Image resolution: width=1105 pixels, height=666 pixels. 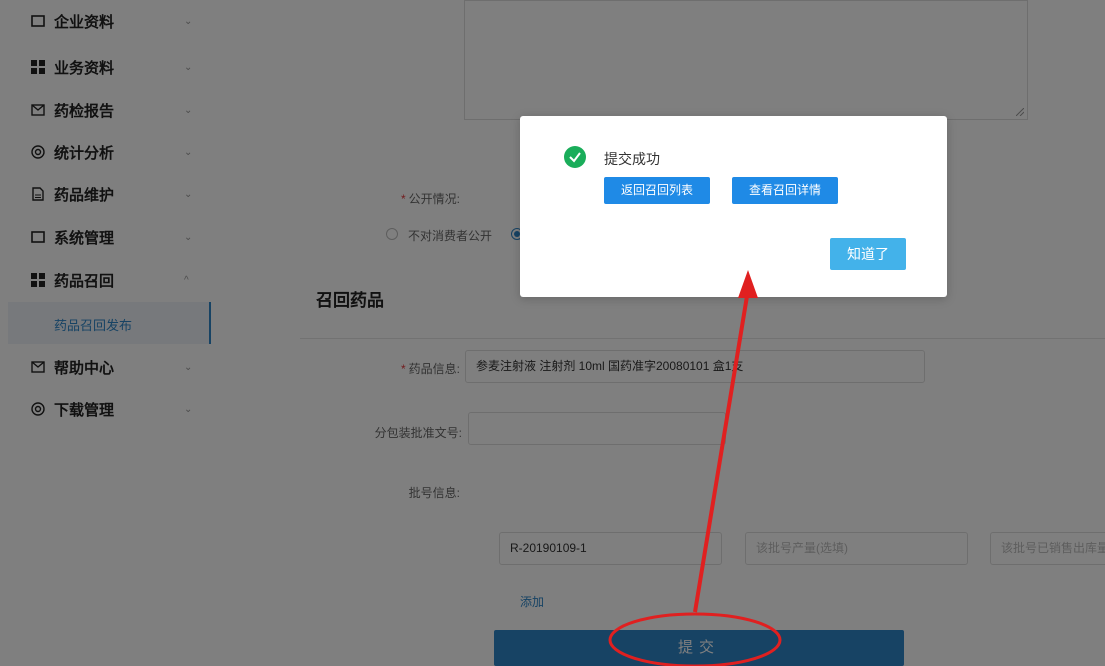 What do you see at coordinates (733, 206) in the screenshot?
I see `success-dialog: 提交成功 返回召回列表 查看召回详情 知道了` at bounding box center [733, 206].